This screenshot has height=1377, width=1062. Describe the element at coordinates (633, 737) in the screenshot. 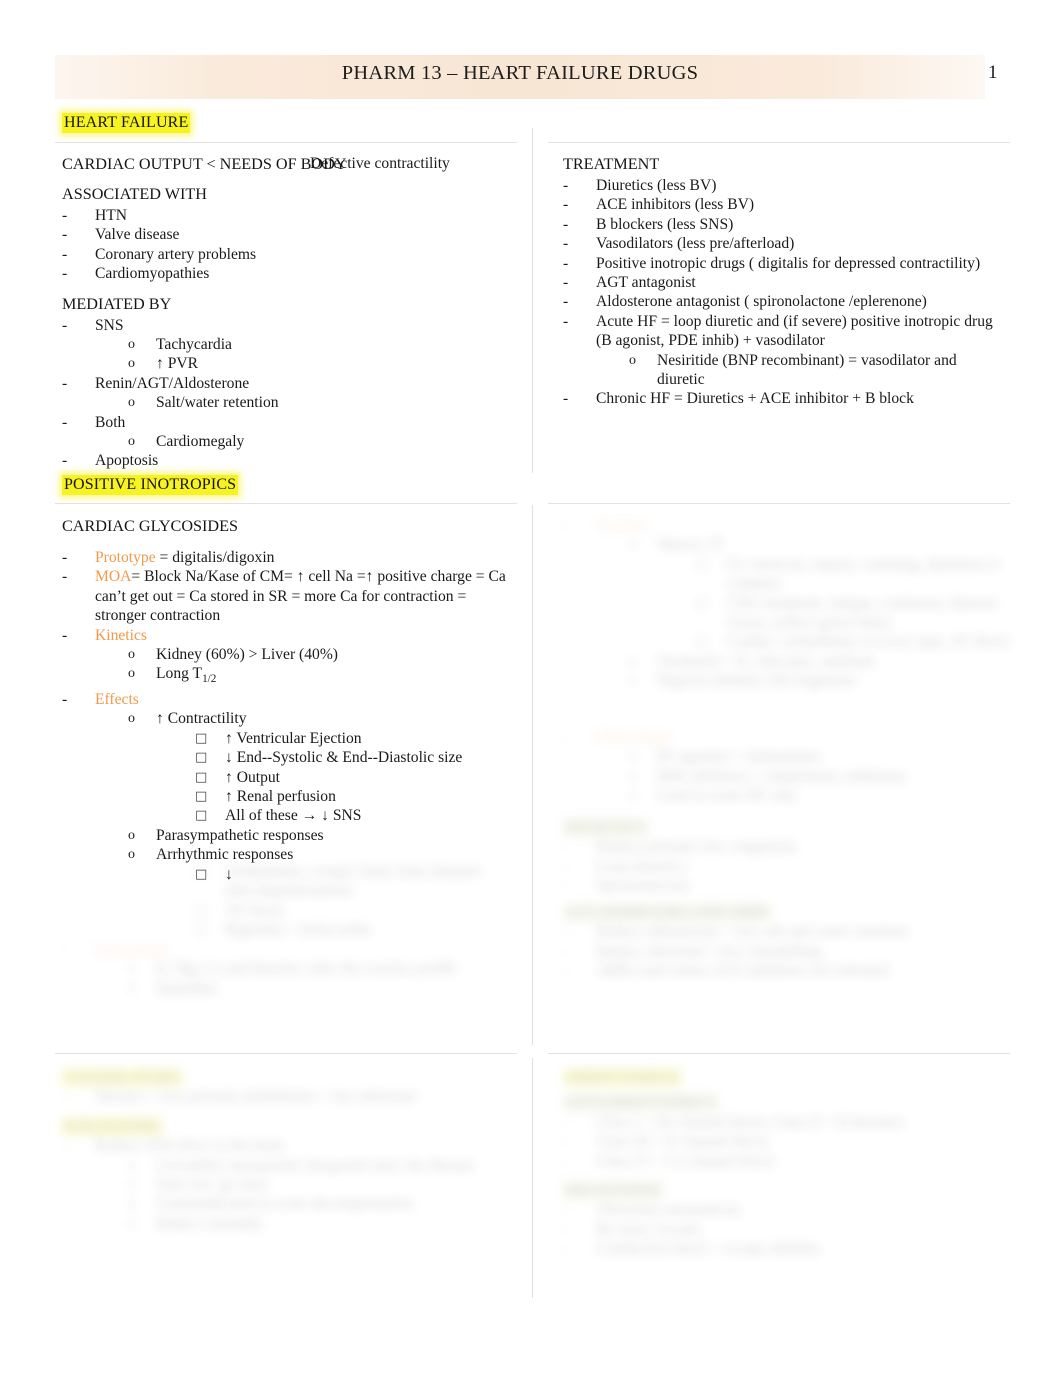

I see `obscured-keyword: Other drugs` at that location.